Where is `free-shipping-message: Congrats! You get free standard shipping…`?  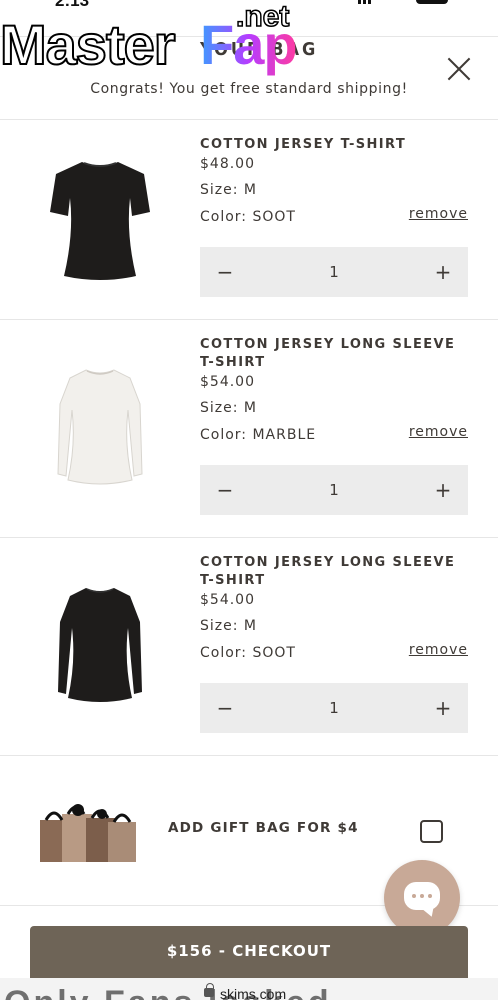
free-shipping-message: Congrats! You get free standard shipping… is located at coordinates (249, 89).